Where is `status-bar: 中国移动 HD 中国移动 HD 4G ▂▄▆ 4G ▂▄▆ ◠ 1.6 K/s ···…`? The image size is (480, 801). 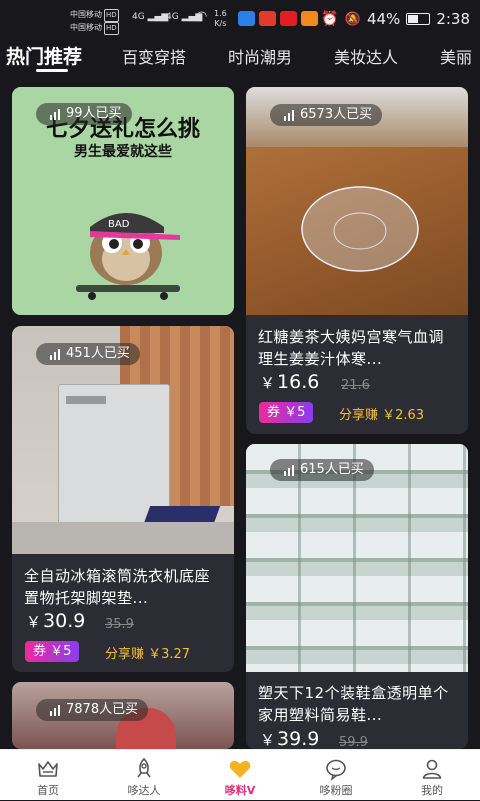 status-bar: 中国移动 HD 中国移动 HD 4G ▂▄▆ 4G ▂▄▆ ◠ 1.6 K/s ···… is located at coordinates (240, 19).